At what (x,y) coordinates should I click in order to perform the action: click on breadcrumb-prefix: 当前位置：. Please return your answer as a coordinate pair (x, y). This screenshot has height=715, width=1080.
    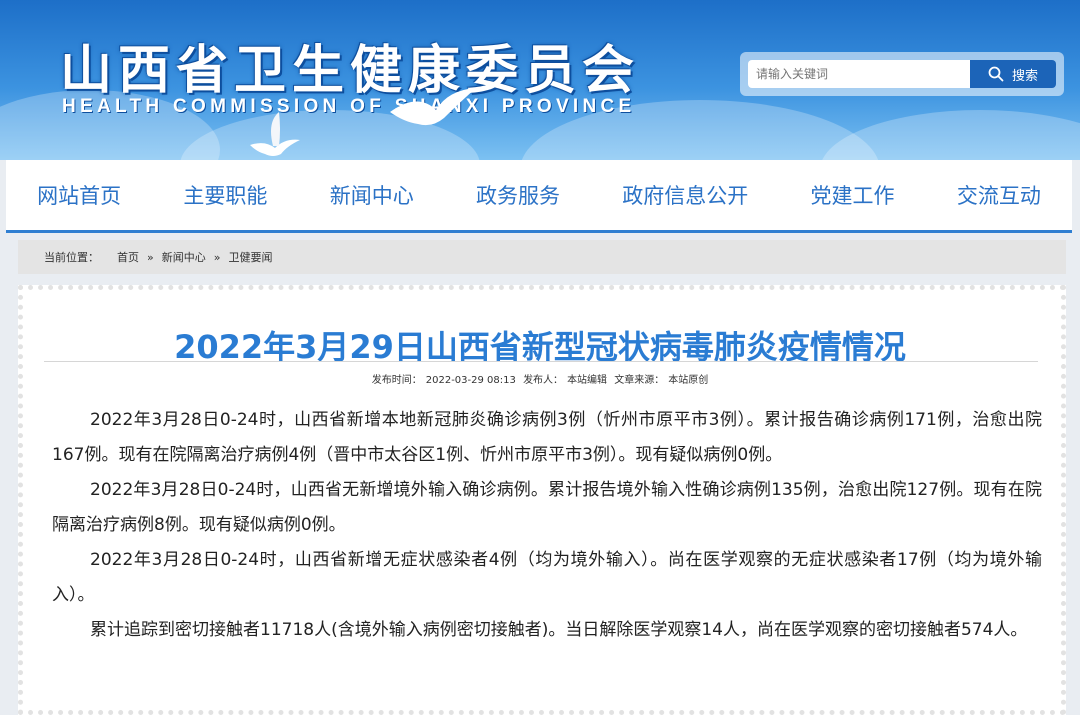
    Looking at the image, I should click on (71, 257).